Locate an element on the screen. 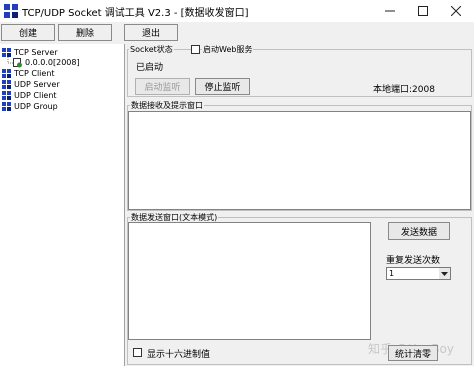  send-data-button: 发送数据 is located at coordinates (419, 231).